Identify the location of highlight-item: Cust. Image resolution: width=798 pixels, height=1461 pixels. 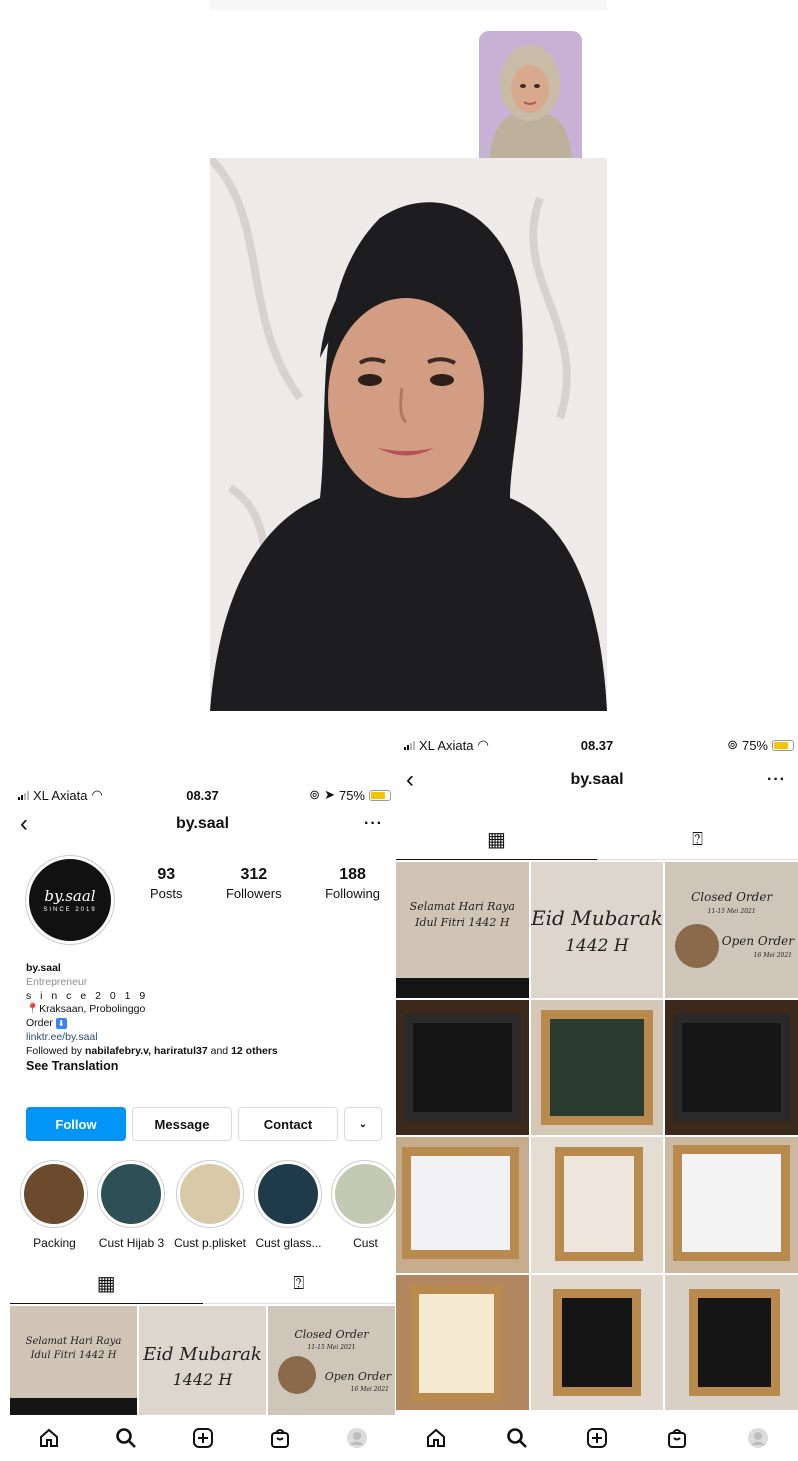
(363, 1205).